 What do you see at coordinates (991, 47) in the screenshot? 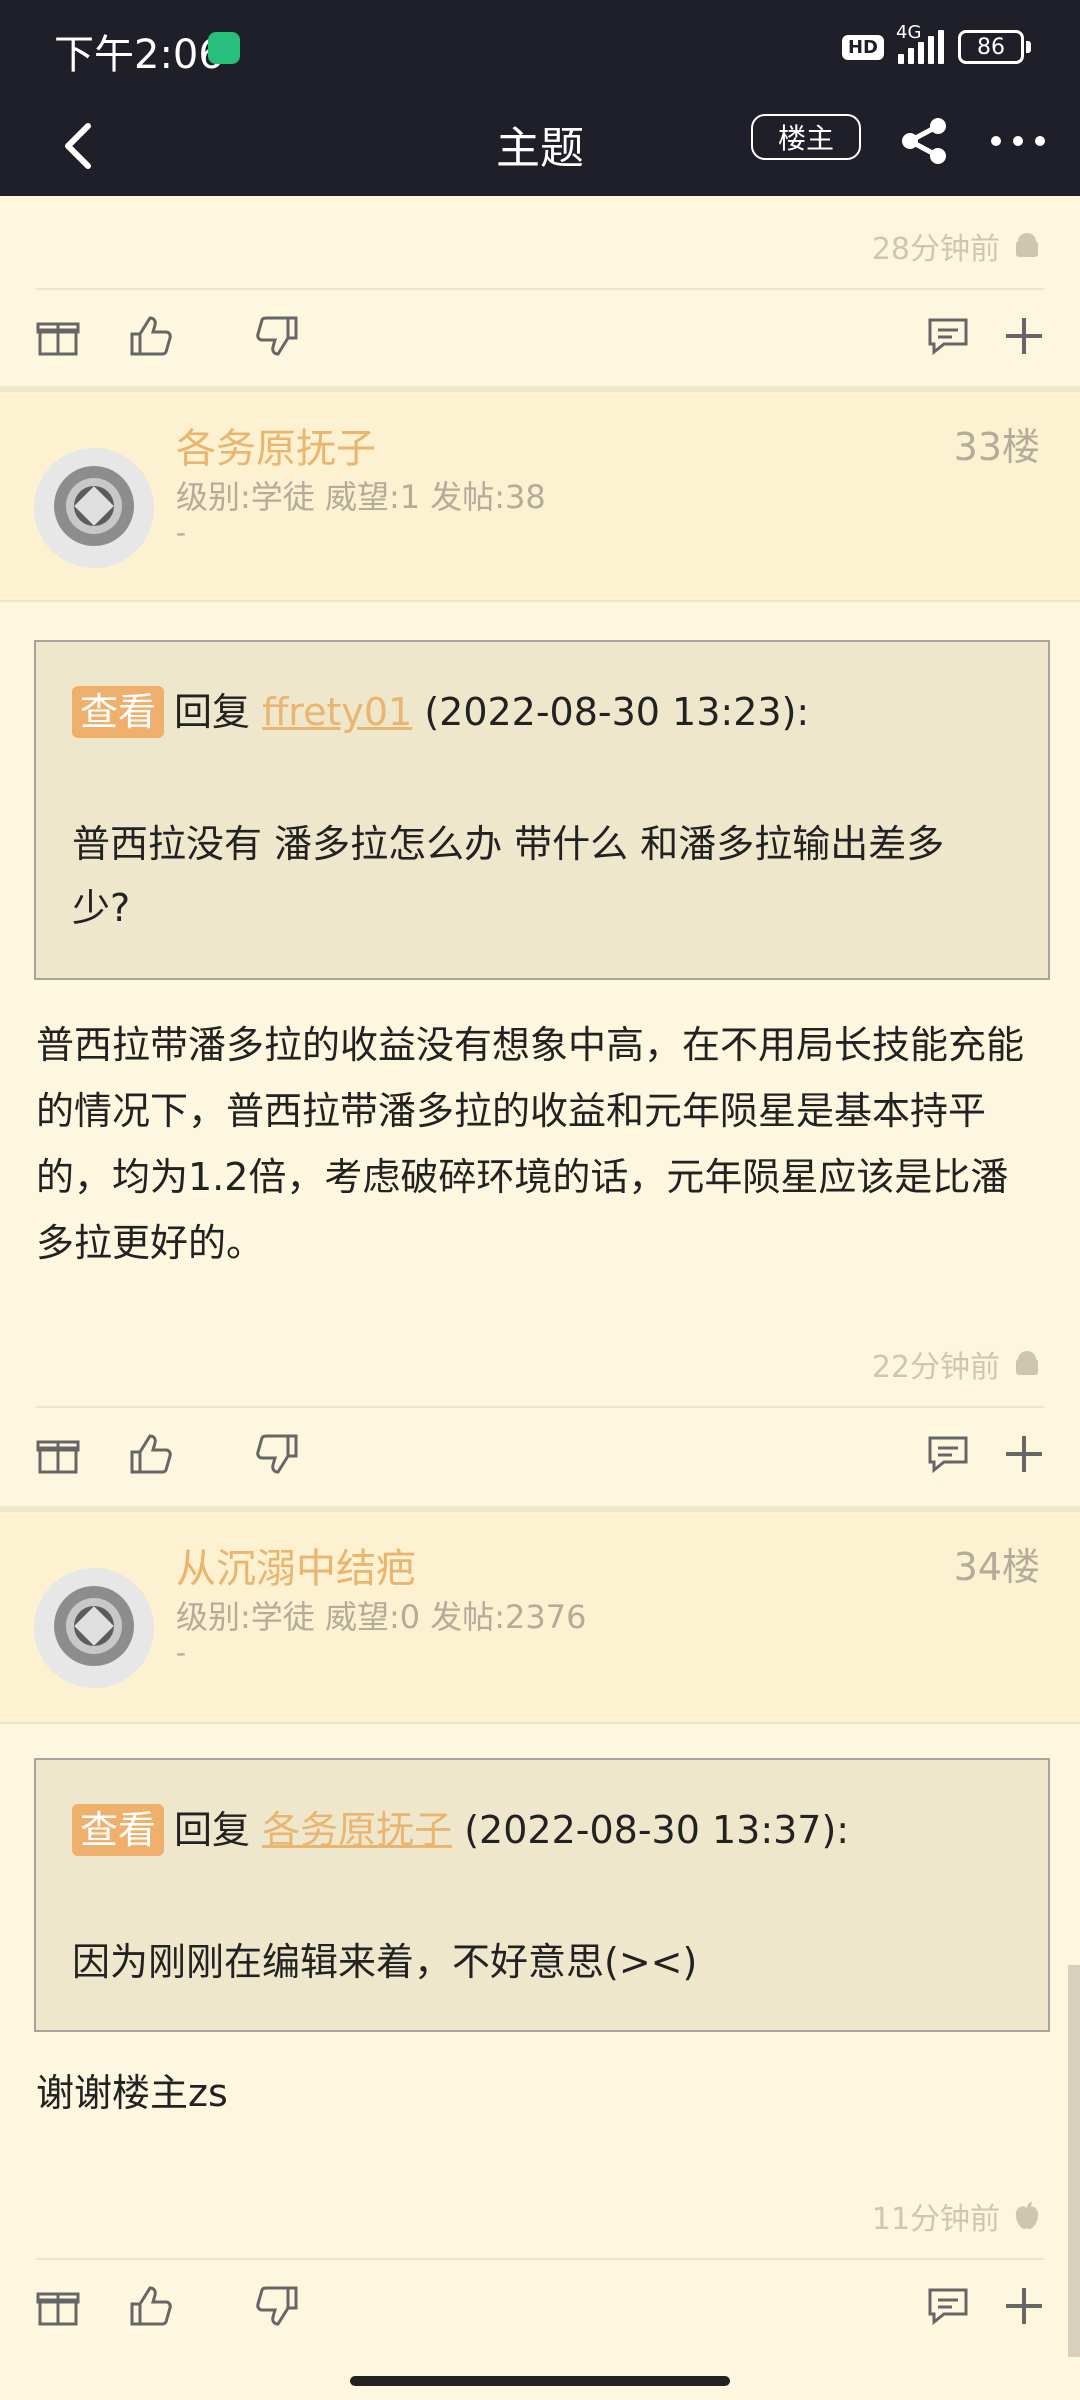
I see `battery-level: 86` at bounding box center [991, 47].